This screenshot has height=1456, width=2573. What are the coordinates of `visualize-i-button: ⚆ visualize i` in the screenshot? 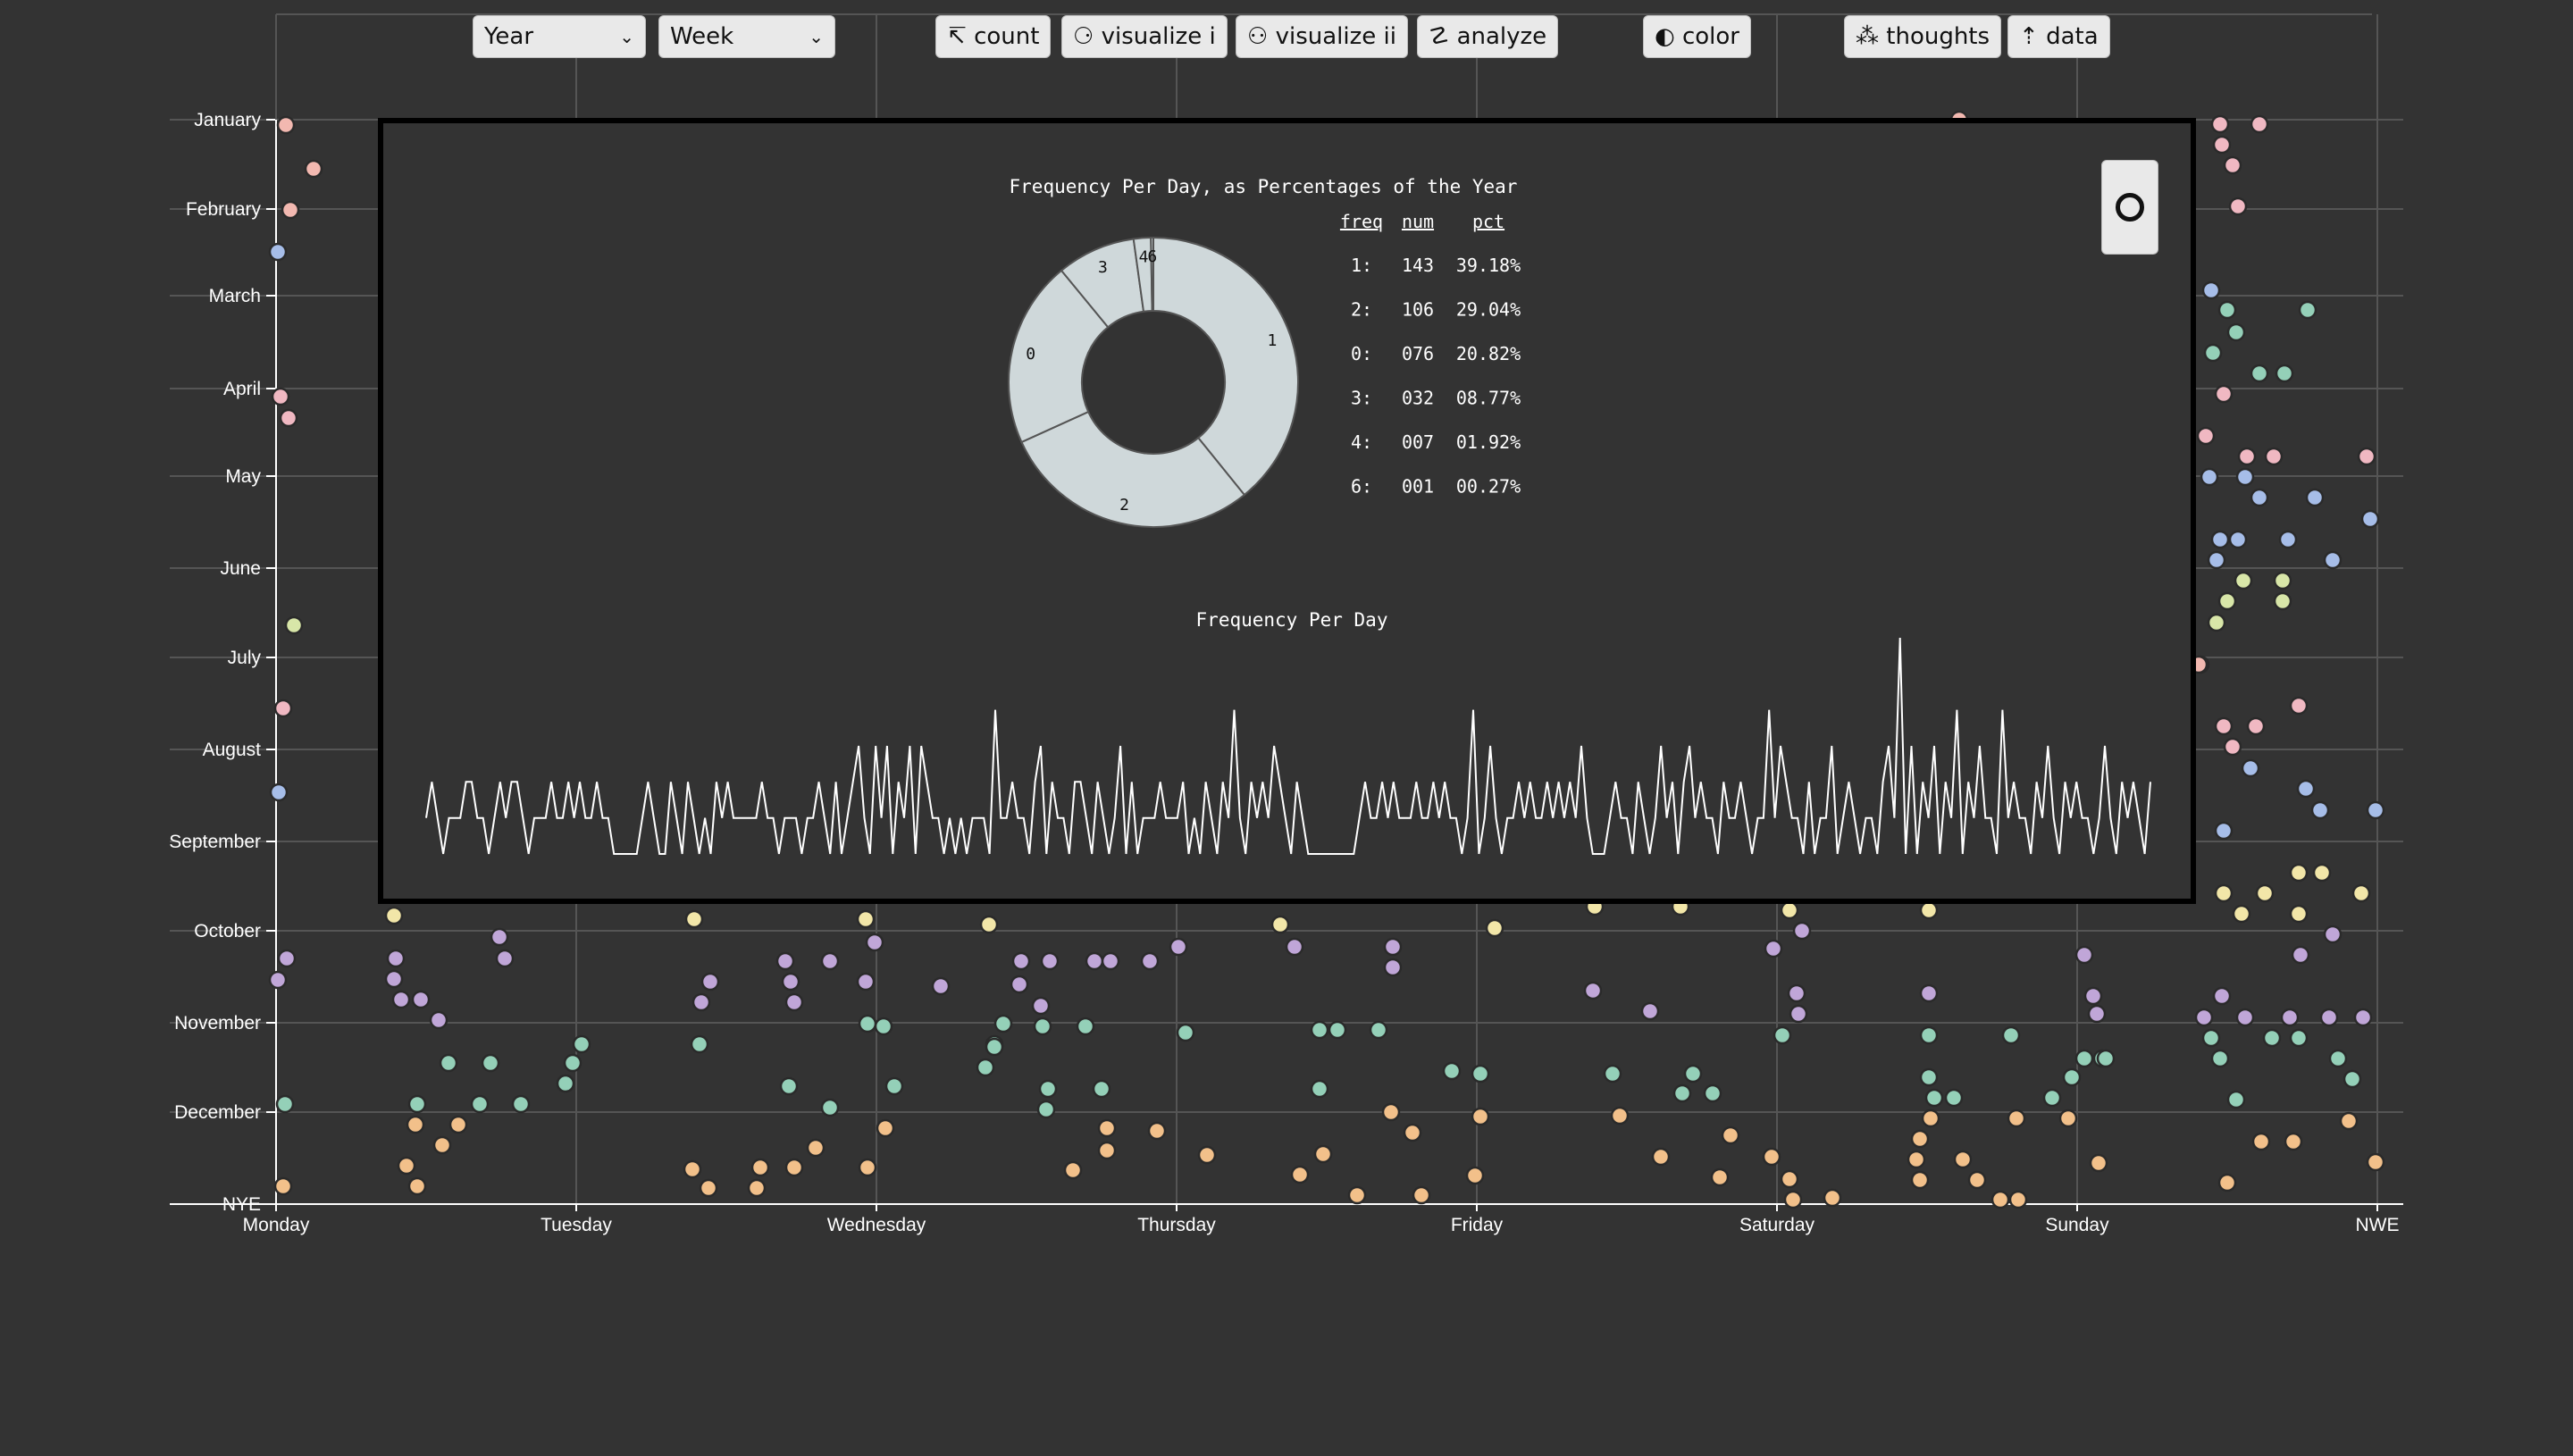 It's located at (1144, 36).